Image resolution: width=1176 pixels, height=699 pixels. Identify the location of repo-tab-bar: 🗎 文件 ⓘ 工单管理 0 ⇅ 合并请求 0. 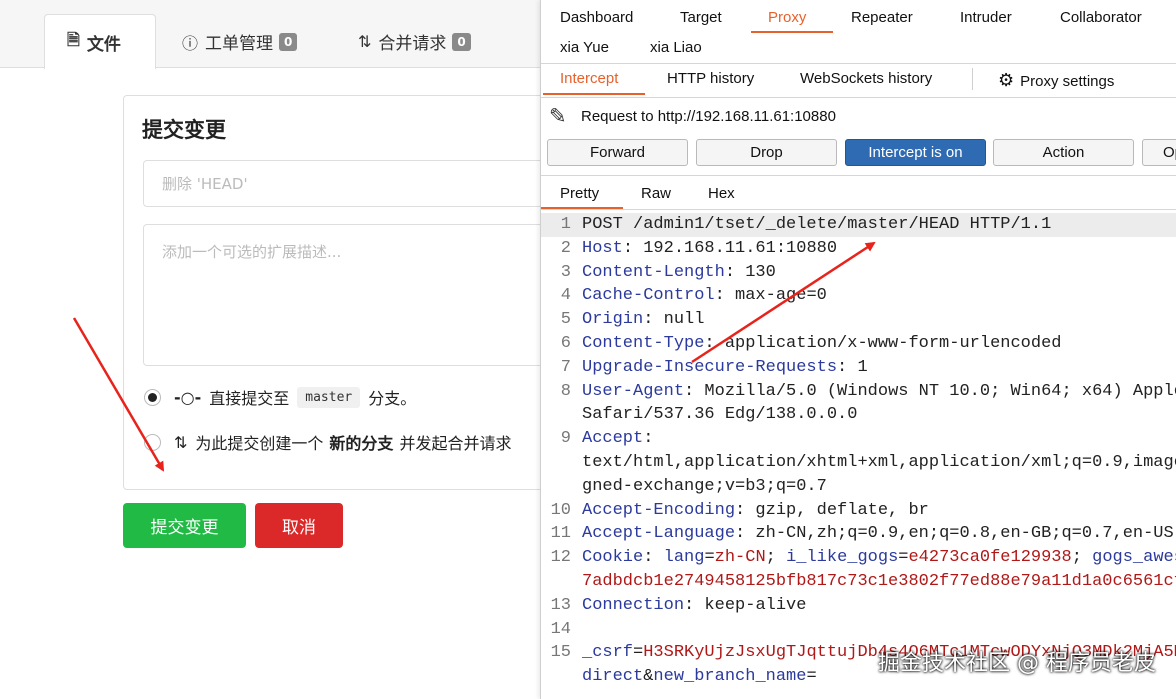
(272, 34).